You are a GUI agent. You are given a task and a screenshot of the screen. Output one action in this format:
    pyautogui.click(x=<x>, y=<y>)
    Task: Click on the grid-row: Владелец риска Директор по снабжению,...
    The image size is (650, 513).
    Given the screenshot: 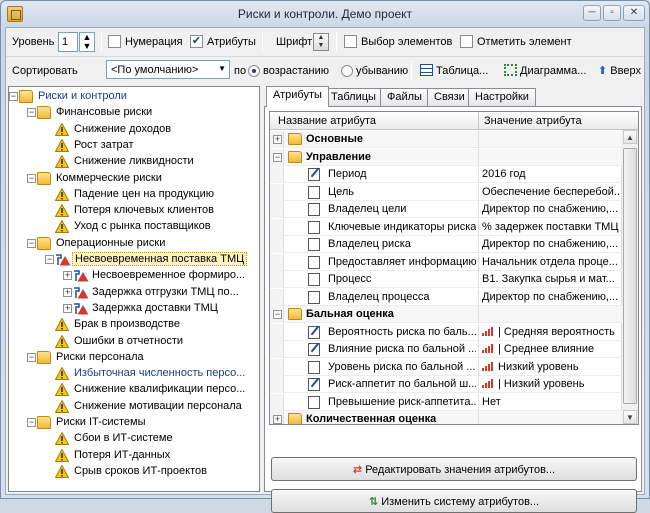 What is the action you would take?
    pyautogui.click(x=446, y=244)
    